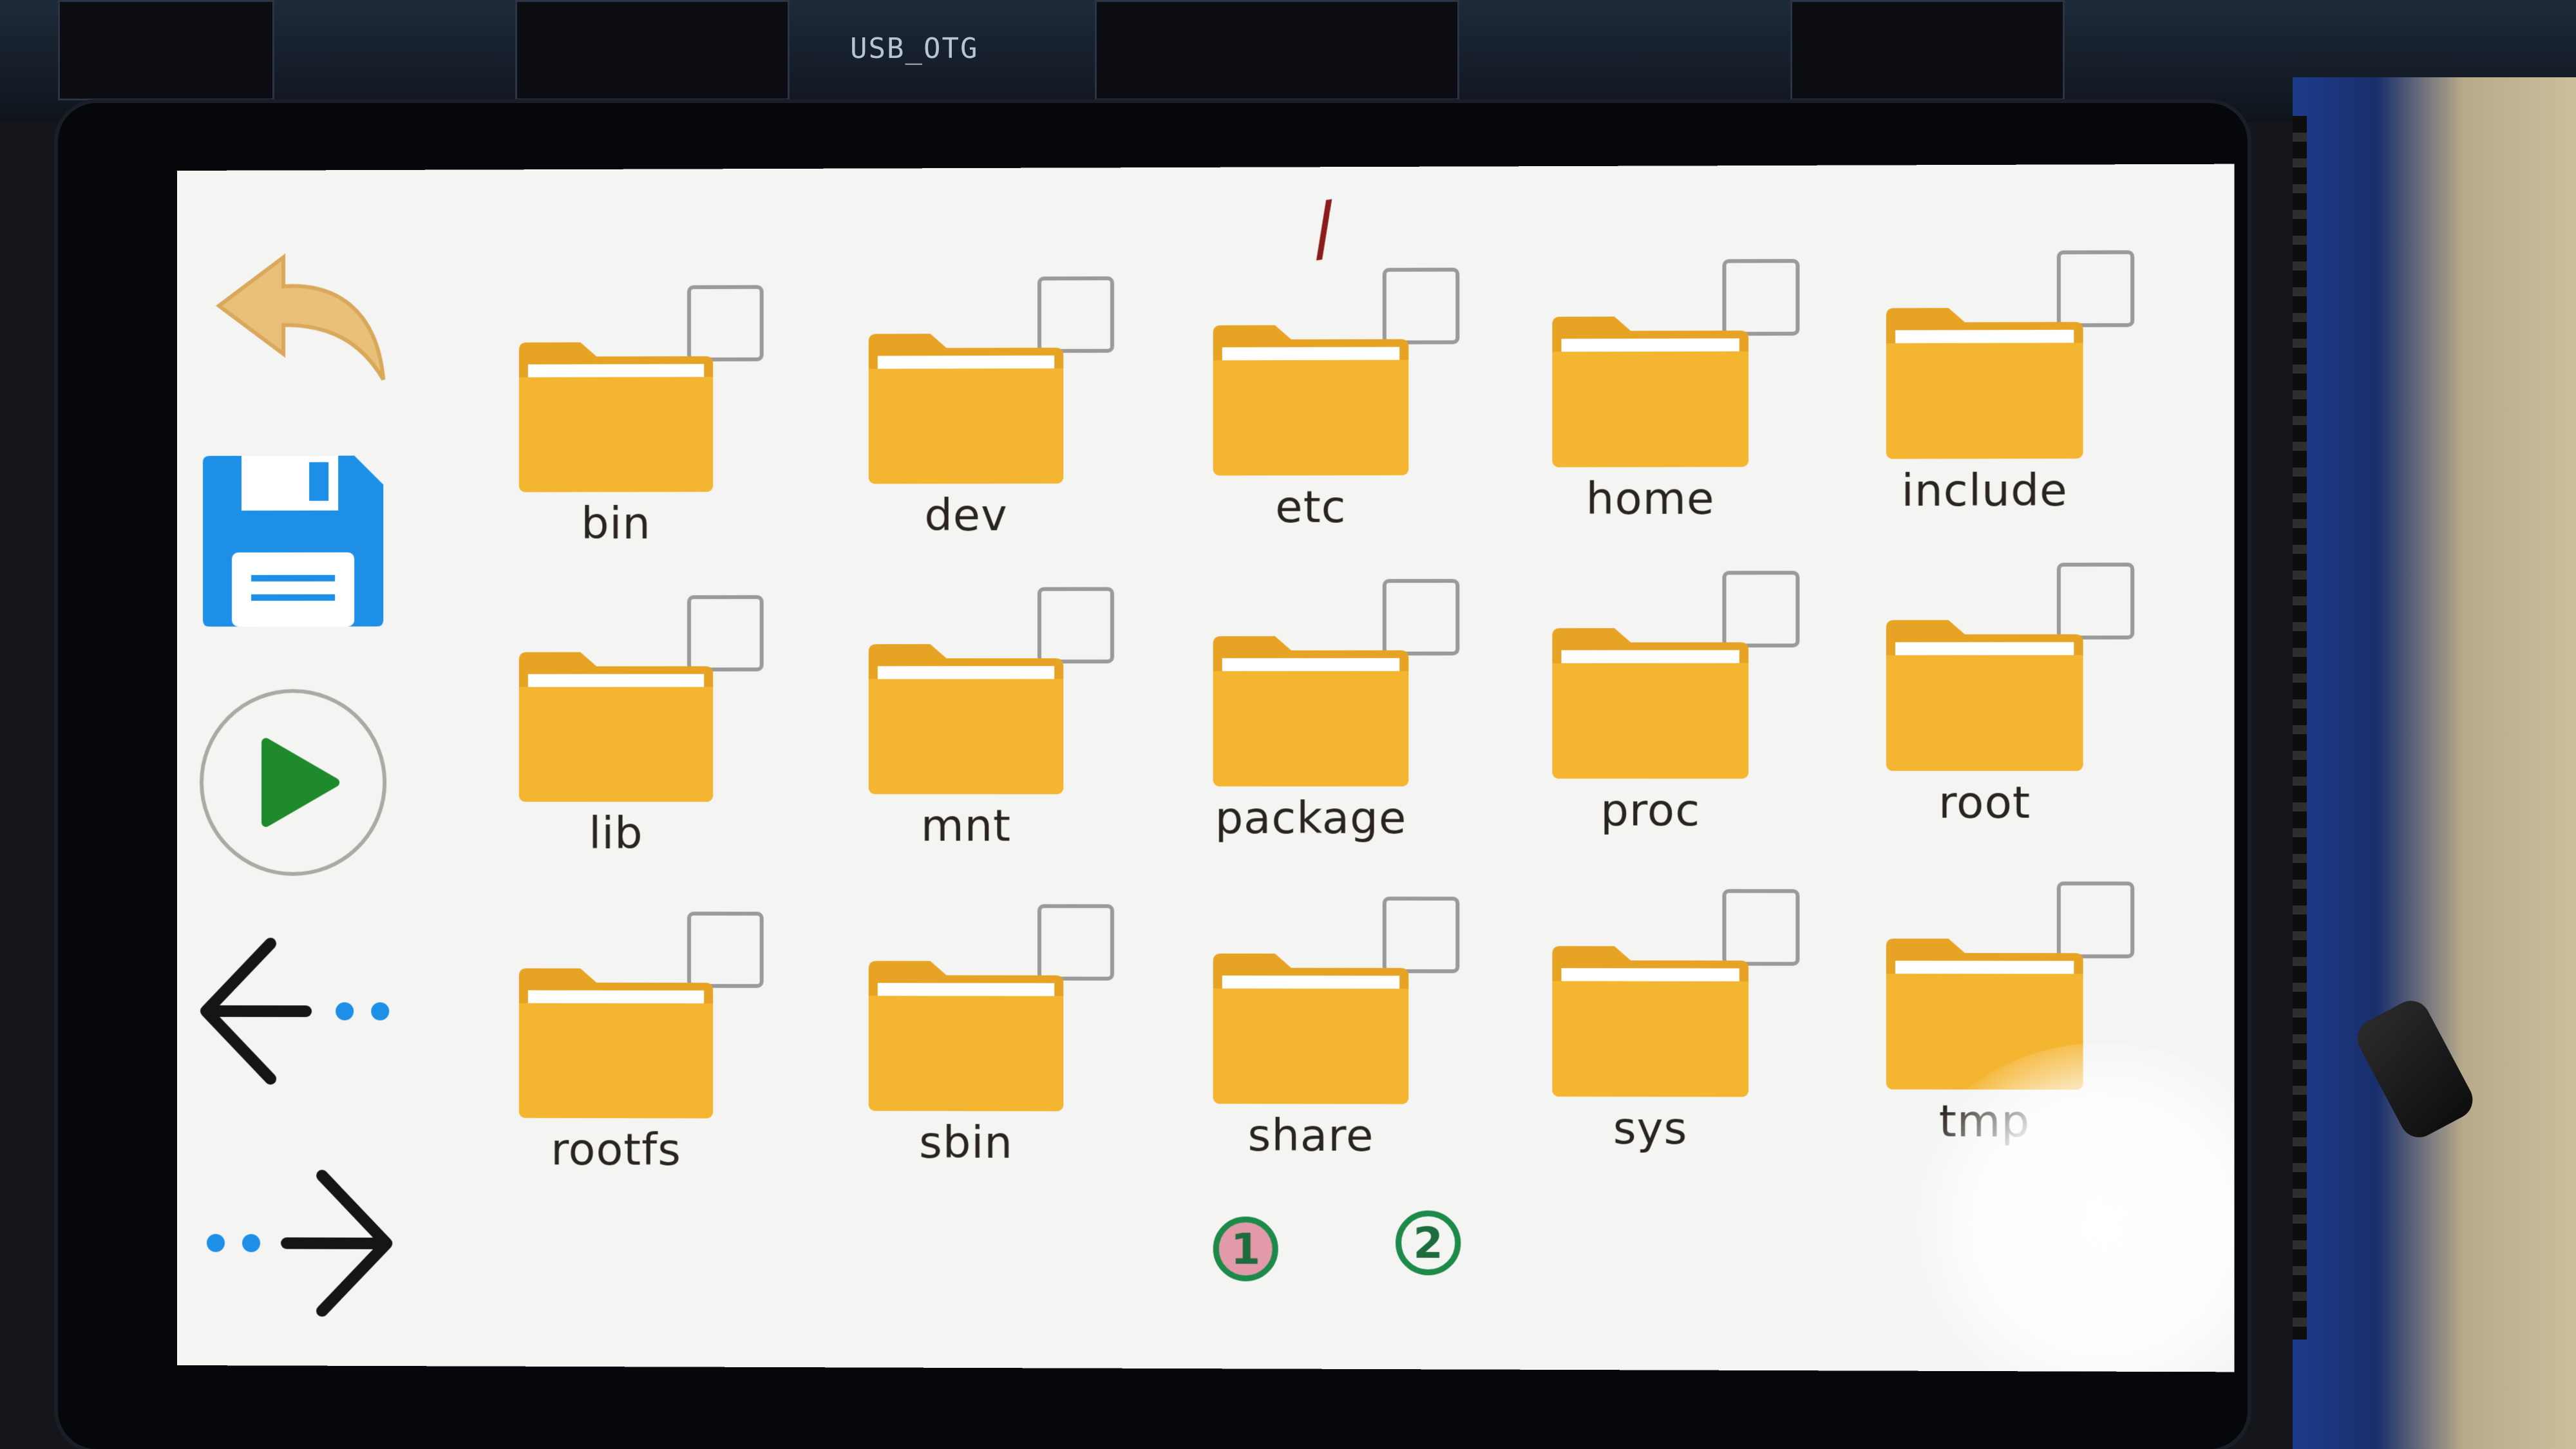 Image resolution: width=2576 pixels, height=1449 pixels. I want to click on folder-item: mnt, so click(993, 723).